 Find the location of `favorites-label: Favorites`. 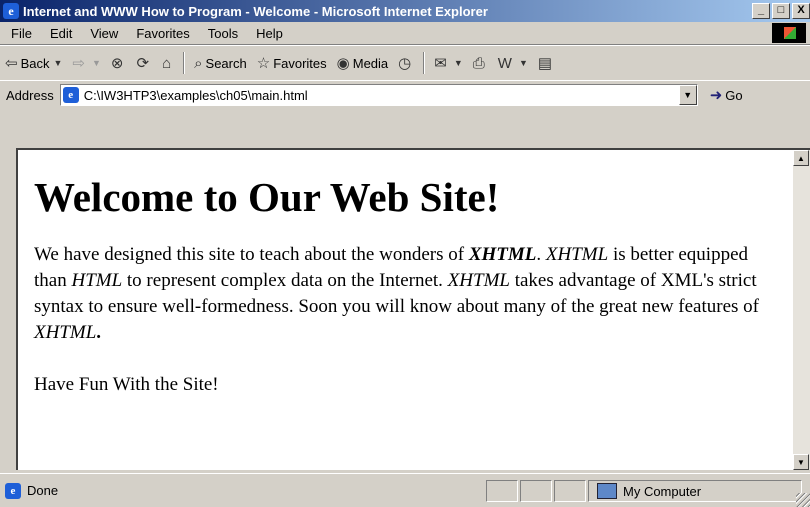

favorites-label: Favorites is located at coordinates (300, 63).